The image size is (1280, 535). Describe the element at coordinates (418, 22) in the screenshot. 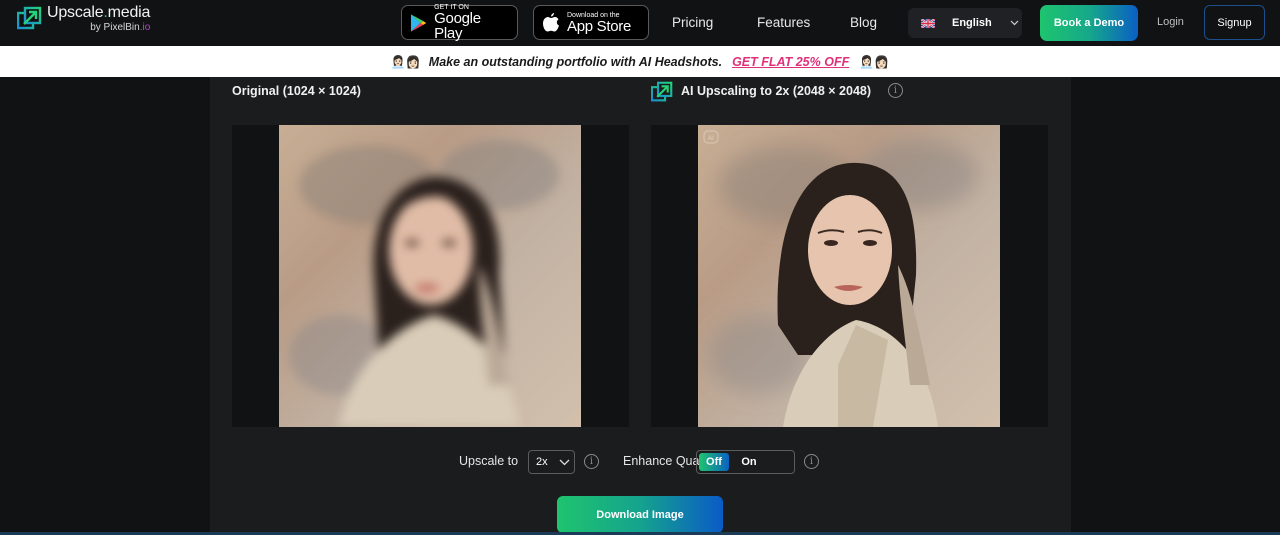

I see `google-play-icon` at that location.